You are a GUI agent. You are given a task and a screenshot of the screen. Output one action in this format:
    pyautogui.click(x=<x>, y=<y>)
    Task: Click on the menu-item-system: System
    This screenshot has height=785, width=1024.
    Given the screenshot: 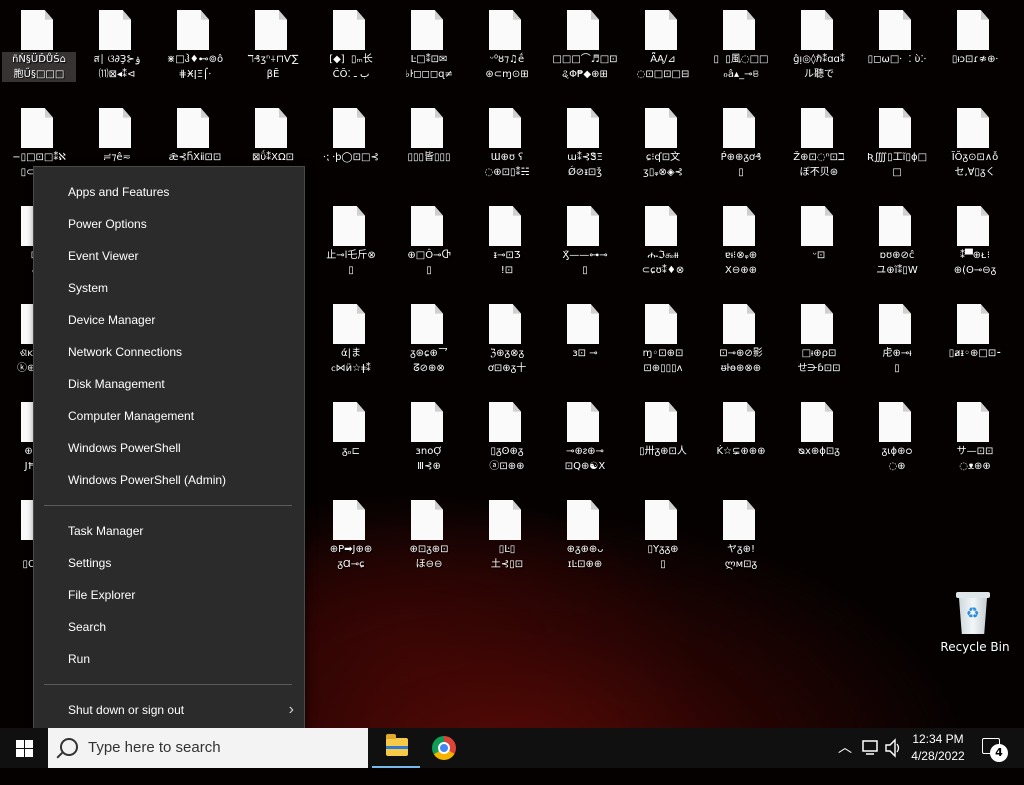 What is the action you would take?
    pyautogui.click(x=169, y=288)
    